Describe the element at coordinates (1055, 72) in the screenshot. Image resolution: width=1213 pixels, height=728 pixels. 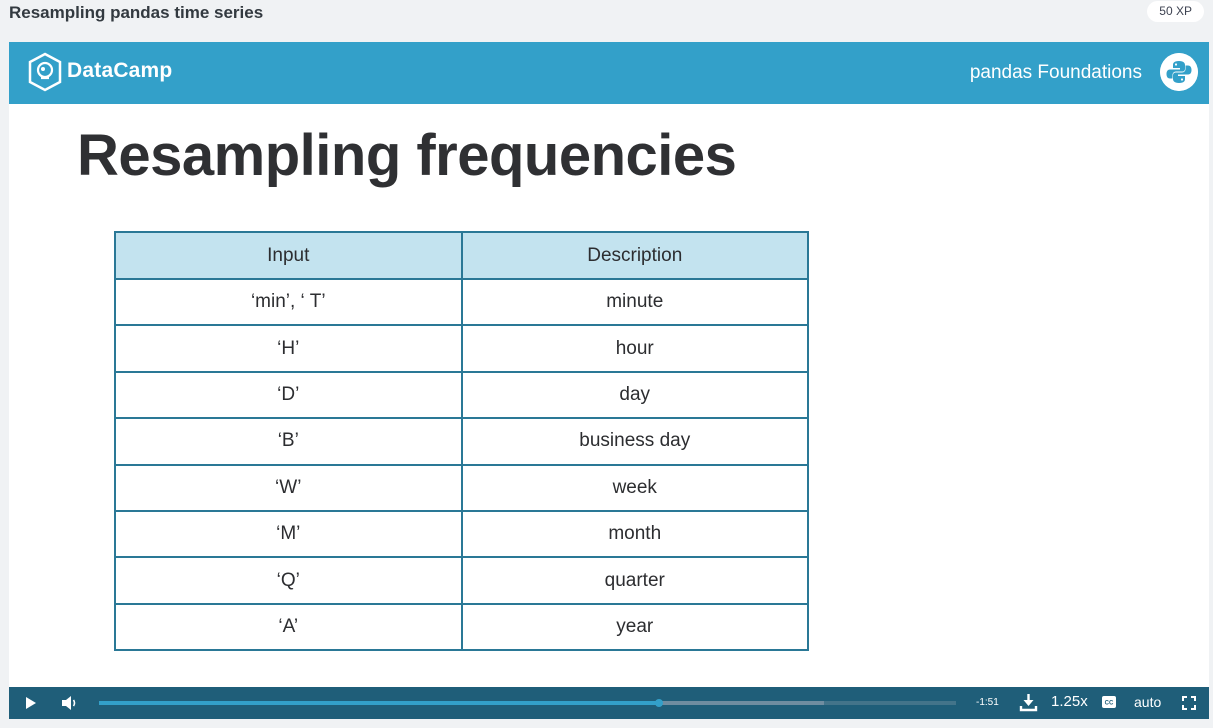
I see `course-name: pandas Foundations` at that location.